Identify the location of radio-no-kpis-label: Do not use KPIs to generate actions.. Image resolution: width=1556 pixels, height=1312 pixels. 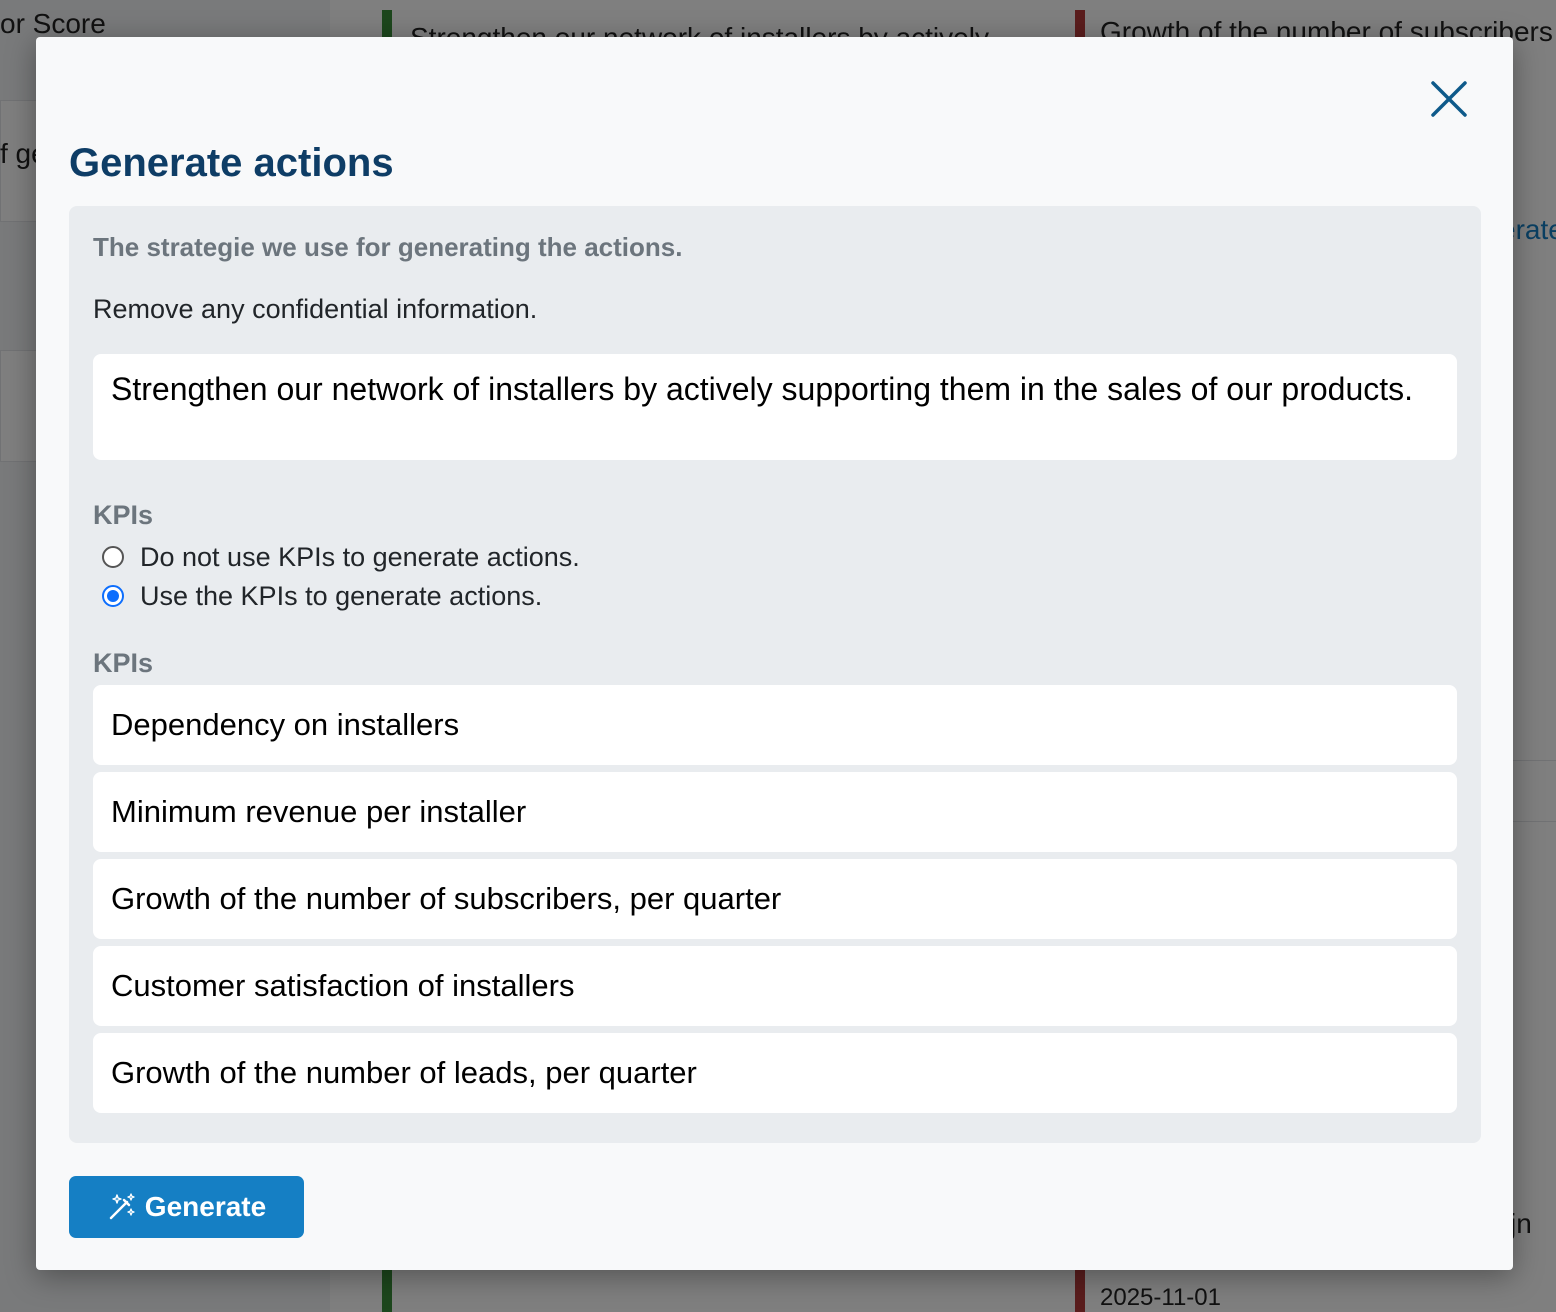
(360, 556).